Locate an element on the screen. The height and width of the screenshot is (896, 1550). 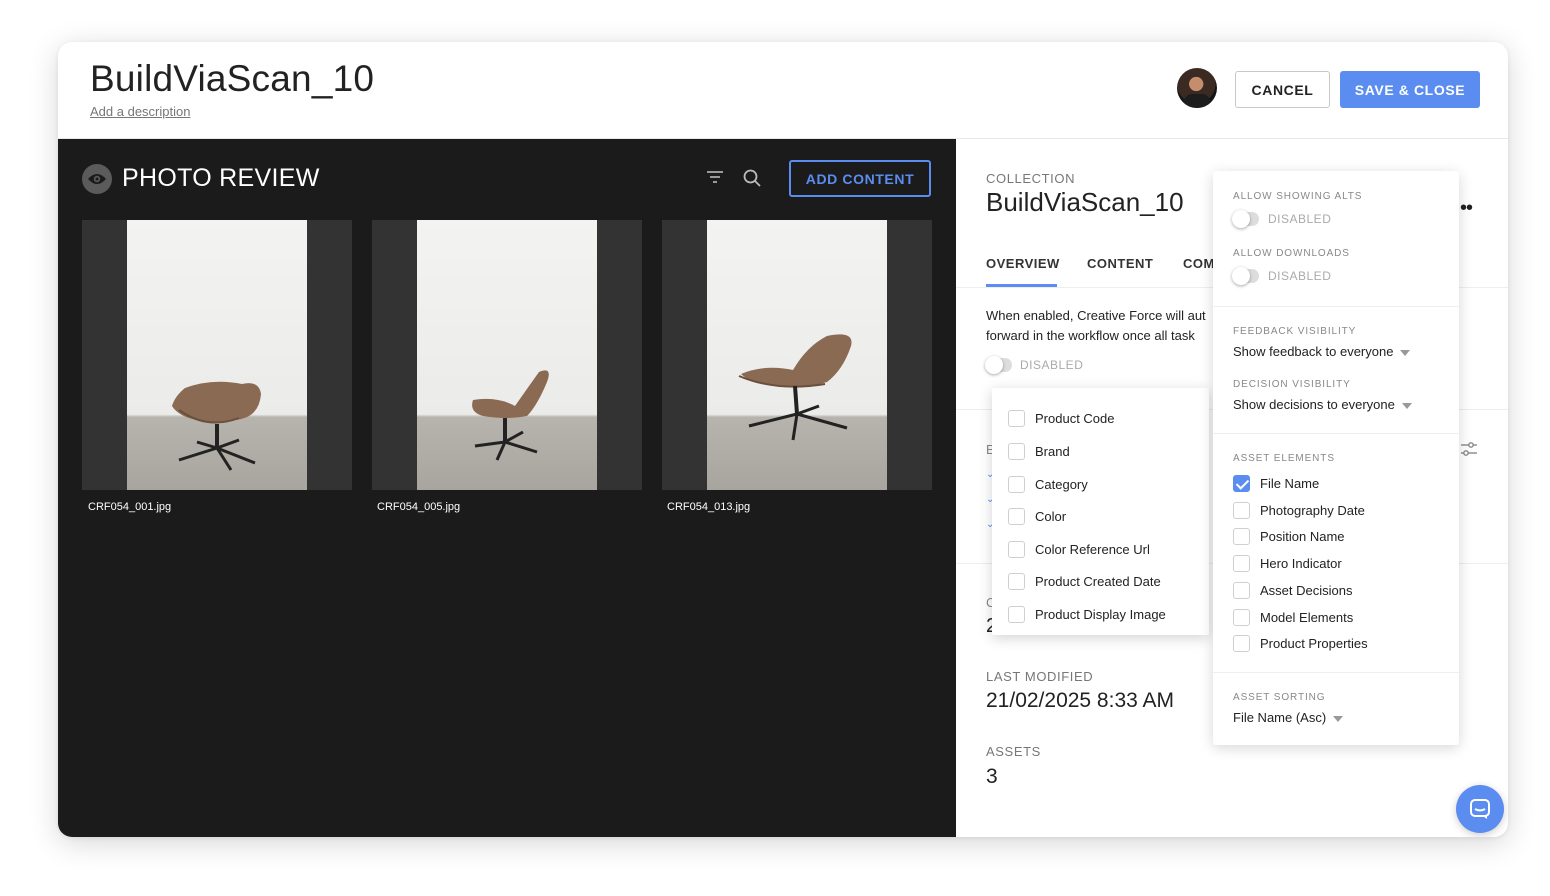
dropdown-item-product-display-image: Product Display Image is located at coordinates (1087, 614).